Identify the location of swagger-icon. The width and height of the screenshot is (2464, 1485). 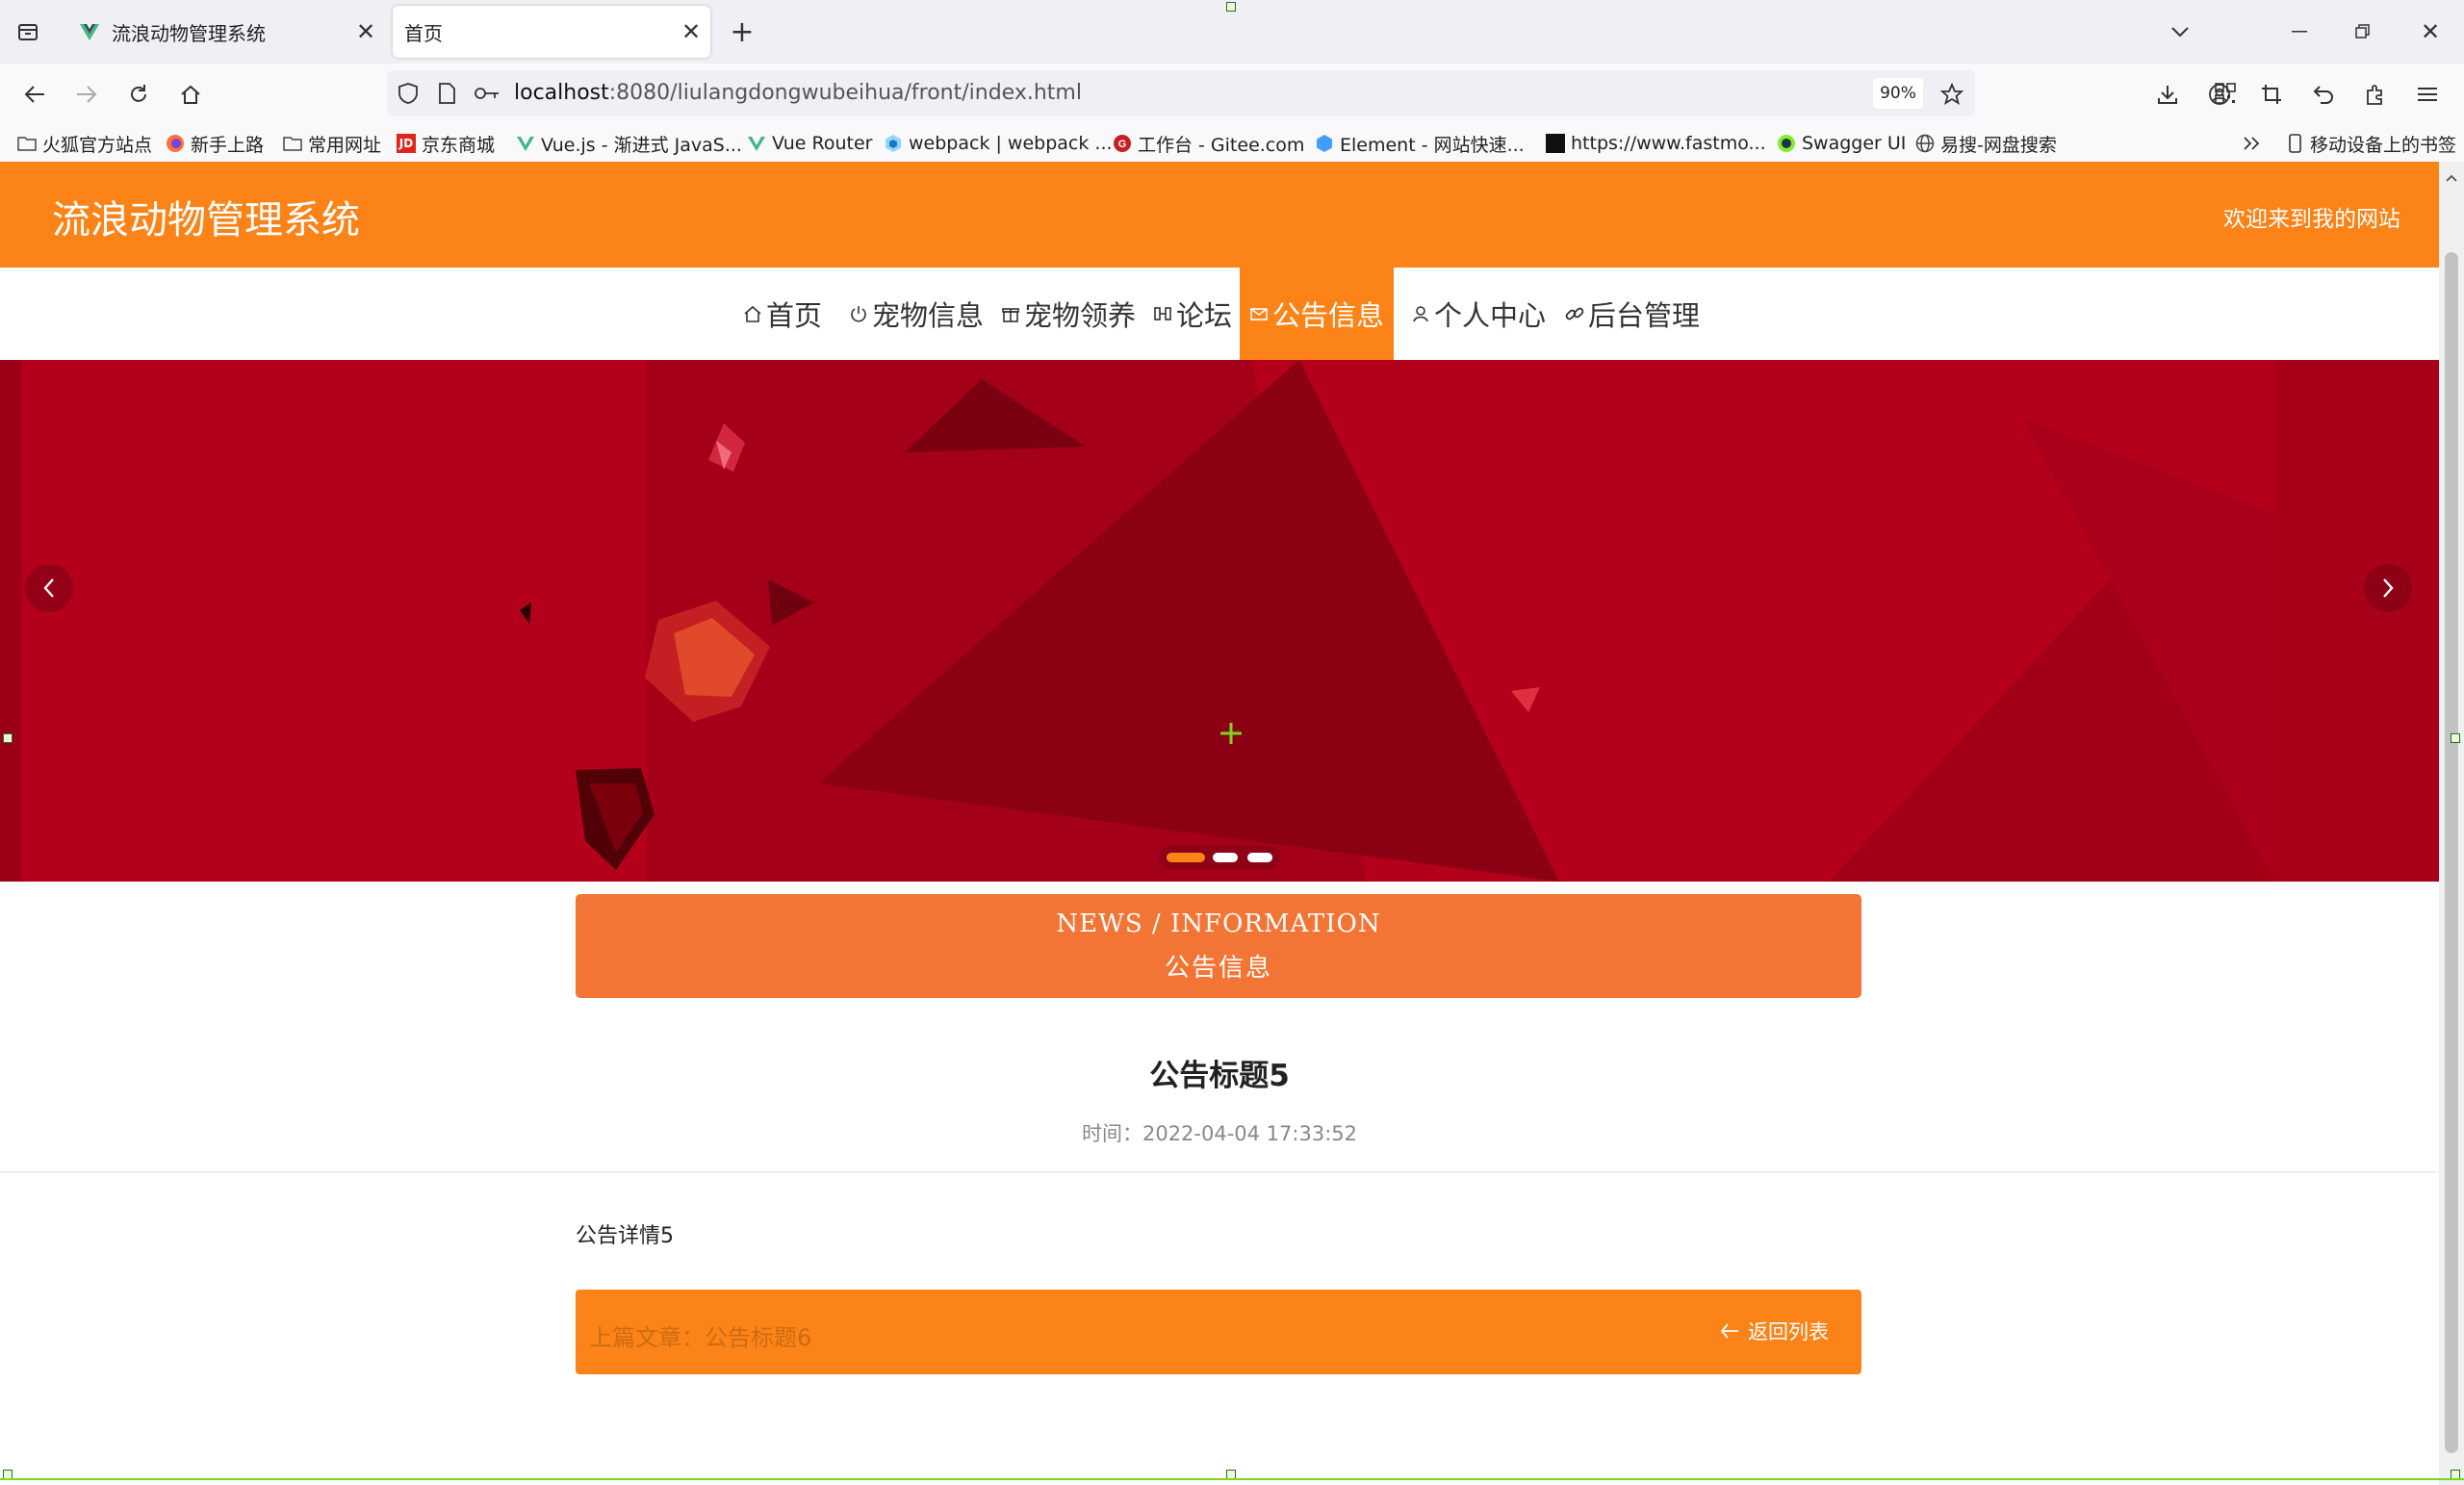
(1786, 143).